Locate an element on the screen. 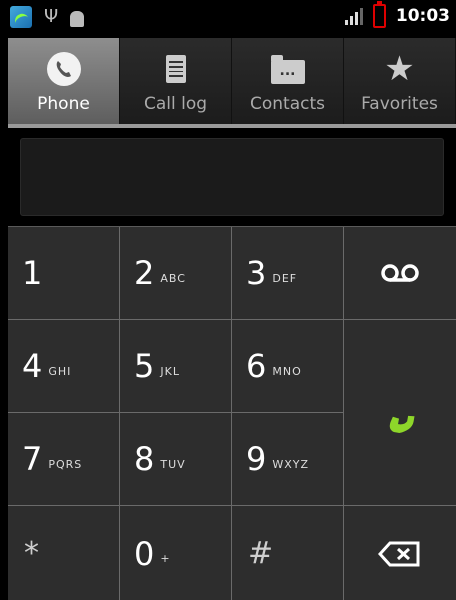  key-7: 7 PQRS is located at coordinates (64, 459).